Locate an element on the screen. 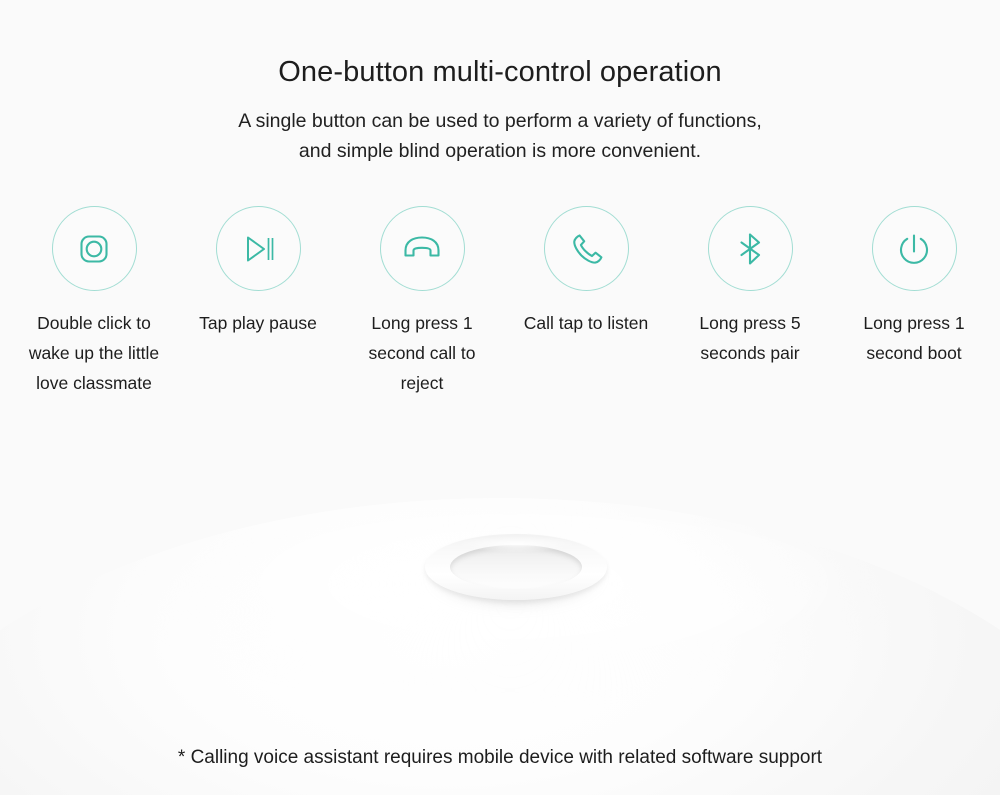 The width and height of the screenshot is (1000, 795). icon-circle-voice-assistant is located at coordinates (94, 248).